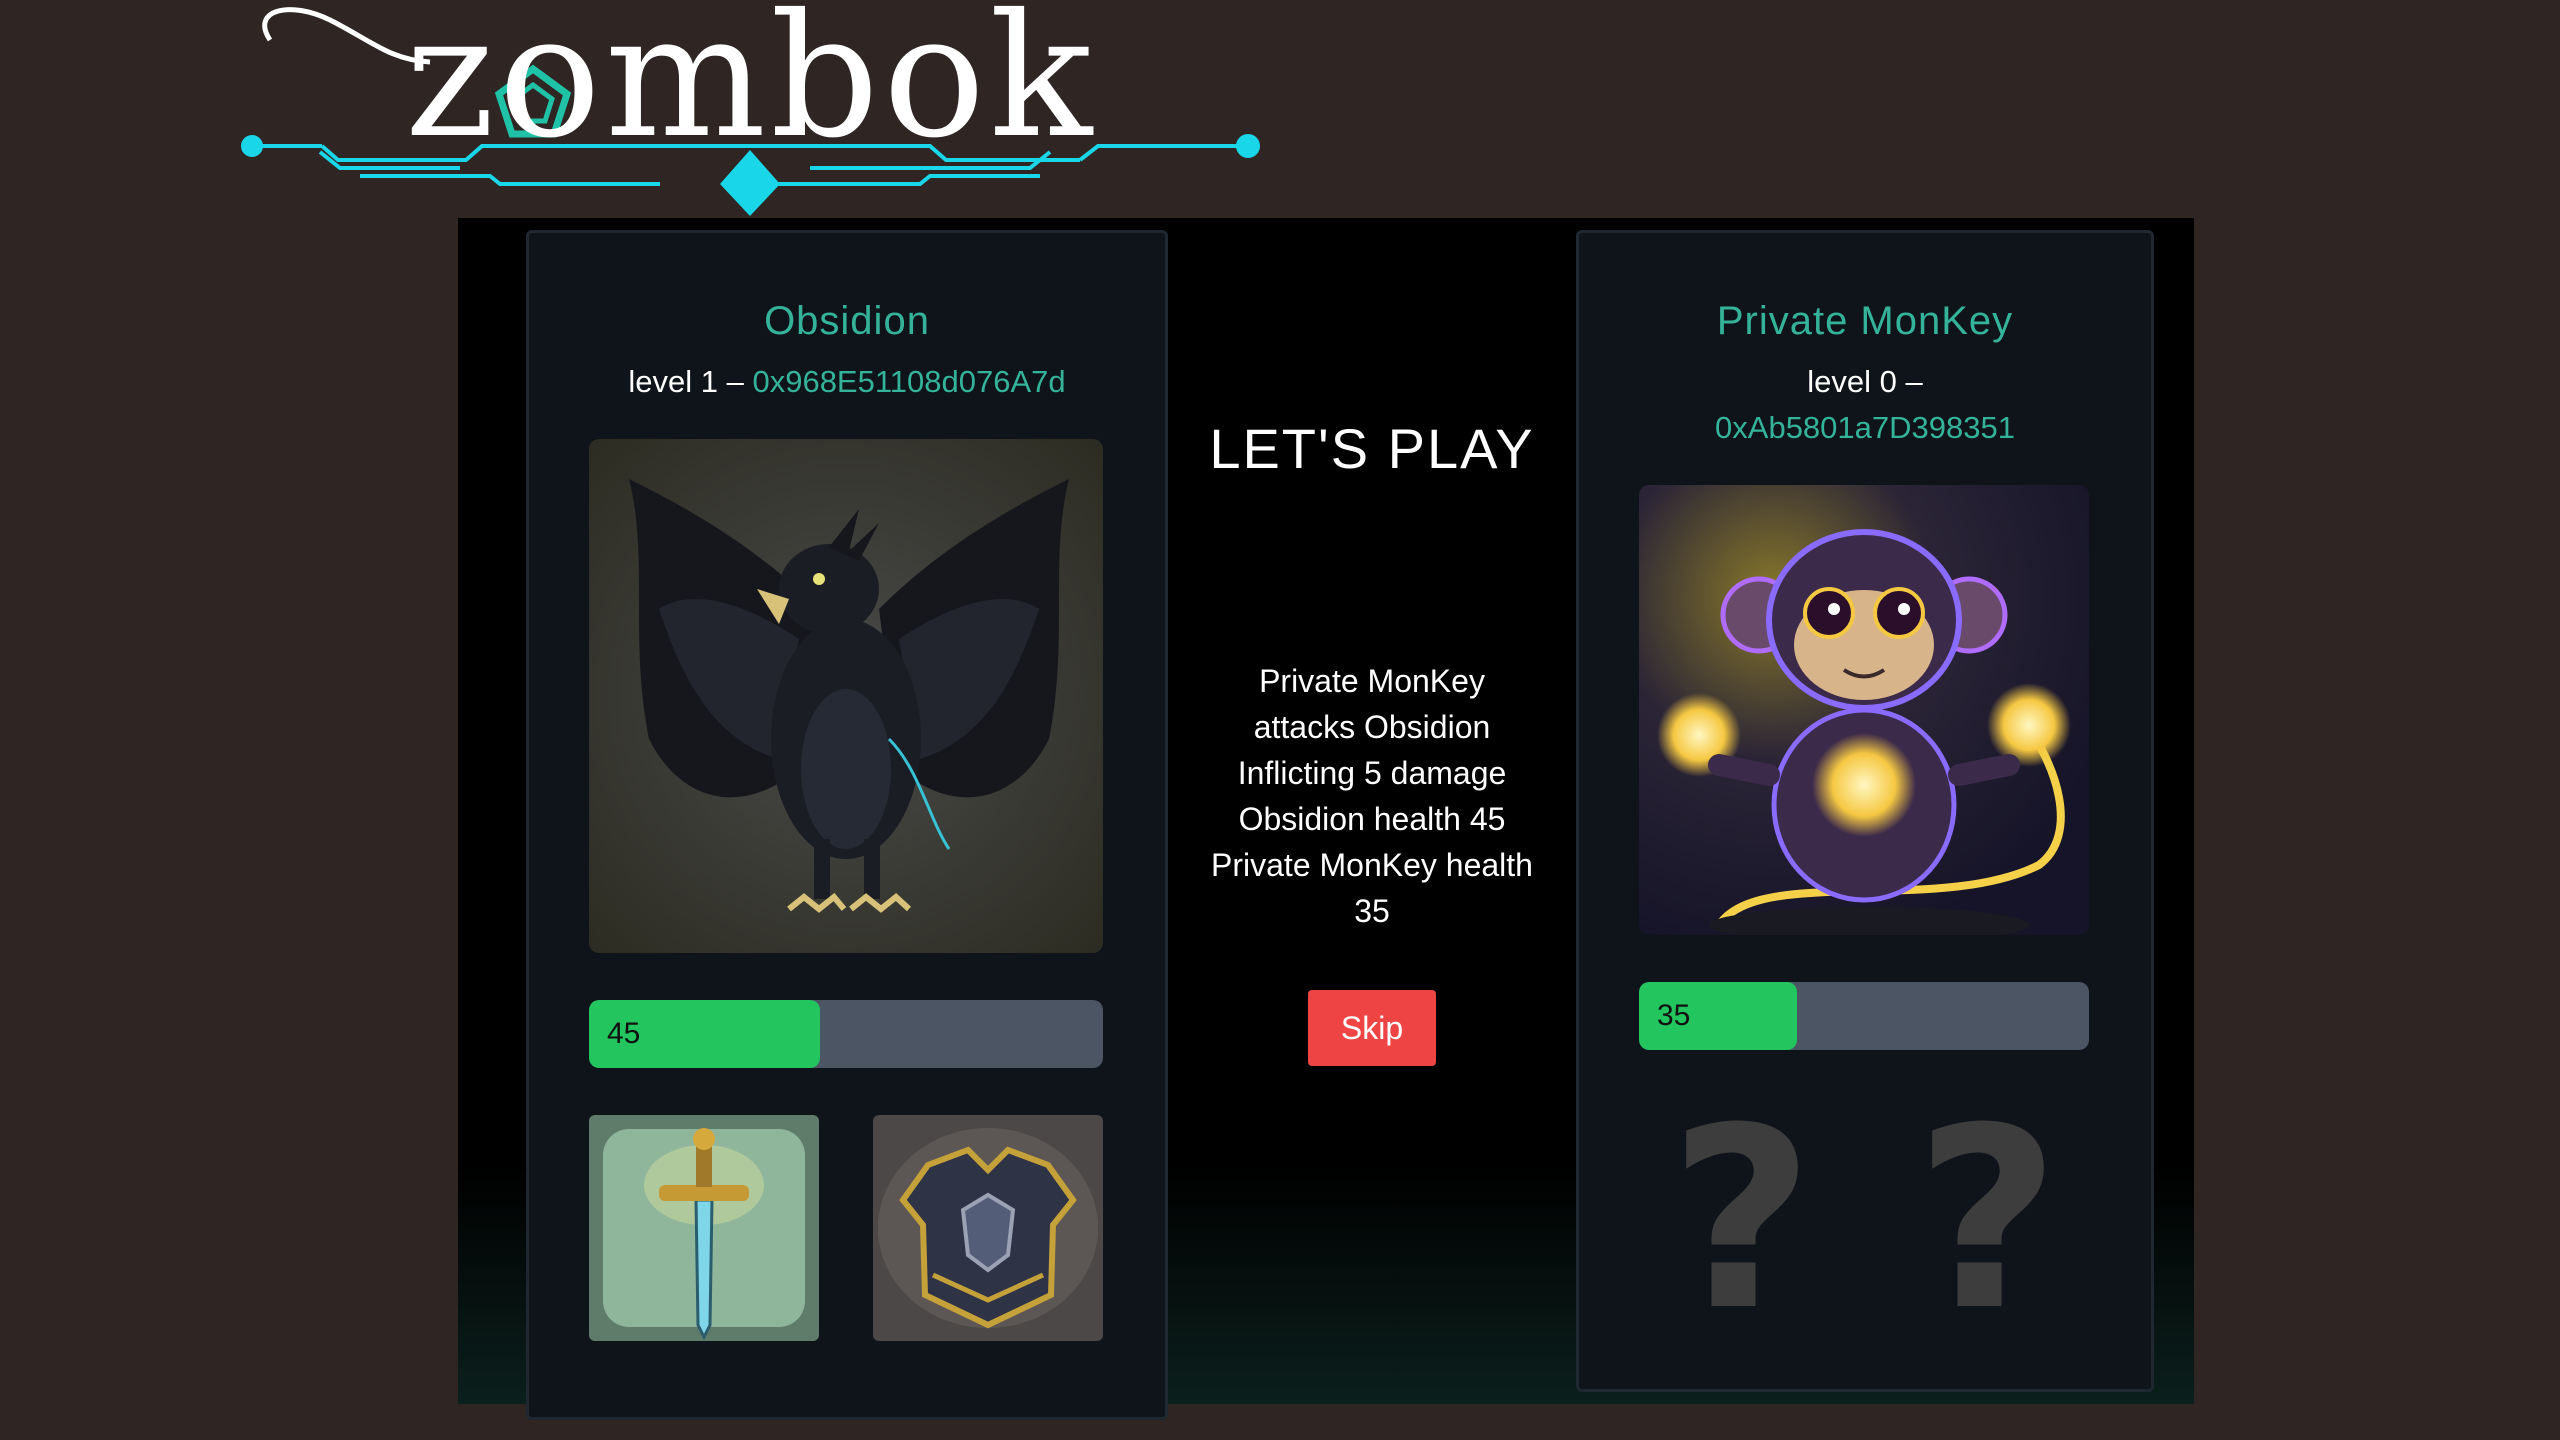 This screenshot has width=2560, height=1440. Describe the element at coordinates (1865, 405) in the screenshot. I see `opponent-level-line: level 0 – 0xAb5801a7D398351` at that location.